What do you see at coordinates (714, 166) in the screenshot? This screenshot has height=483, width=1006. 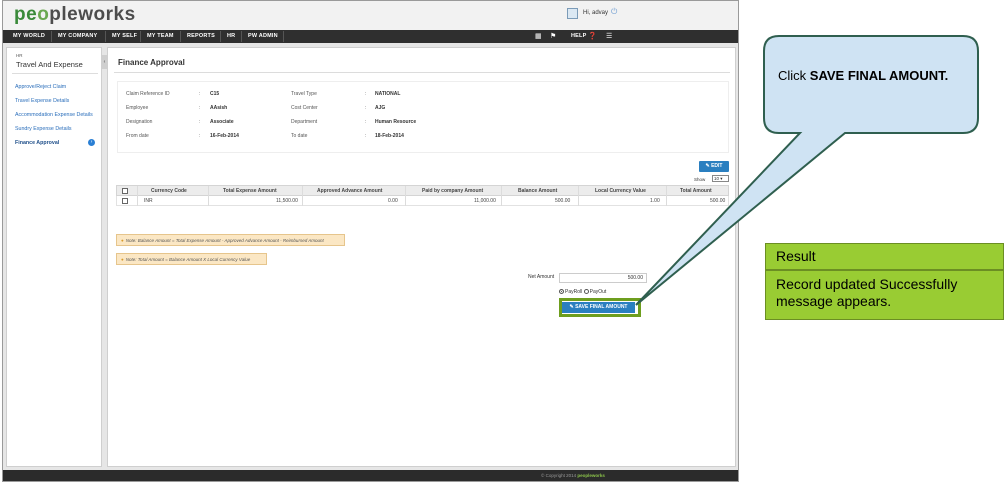 I see `edit-button: ✎ EDIT` at bounding box center [714, 166].